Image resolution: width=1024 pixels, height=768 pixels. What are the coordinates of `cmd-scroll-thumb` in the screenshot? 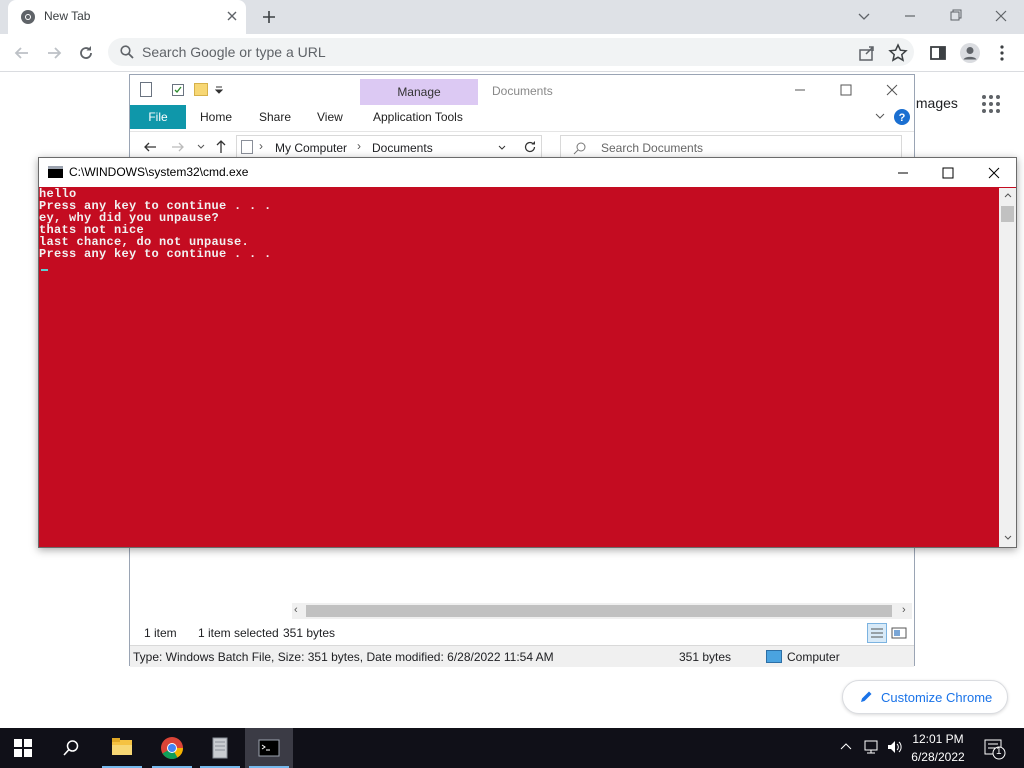 It's located at (1007, 214).